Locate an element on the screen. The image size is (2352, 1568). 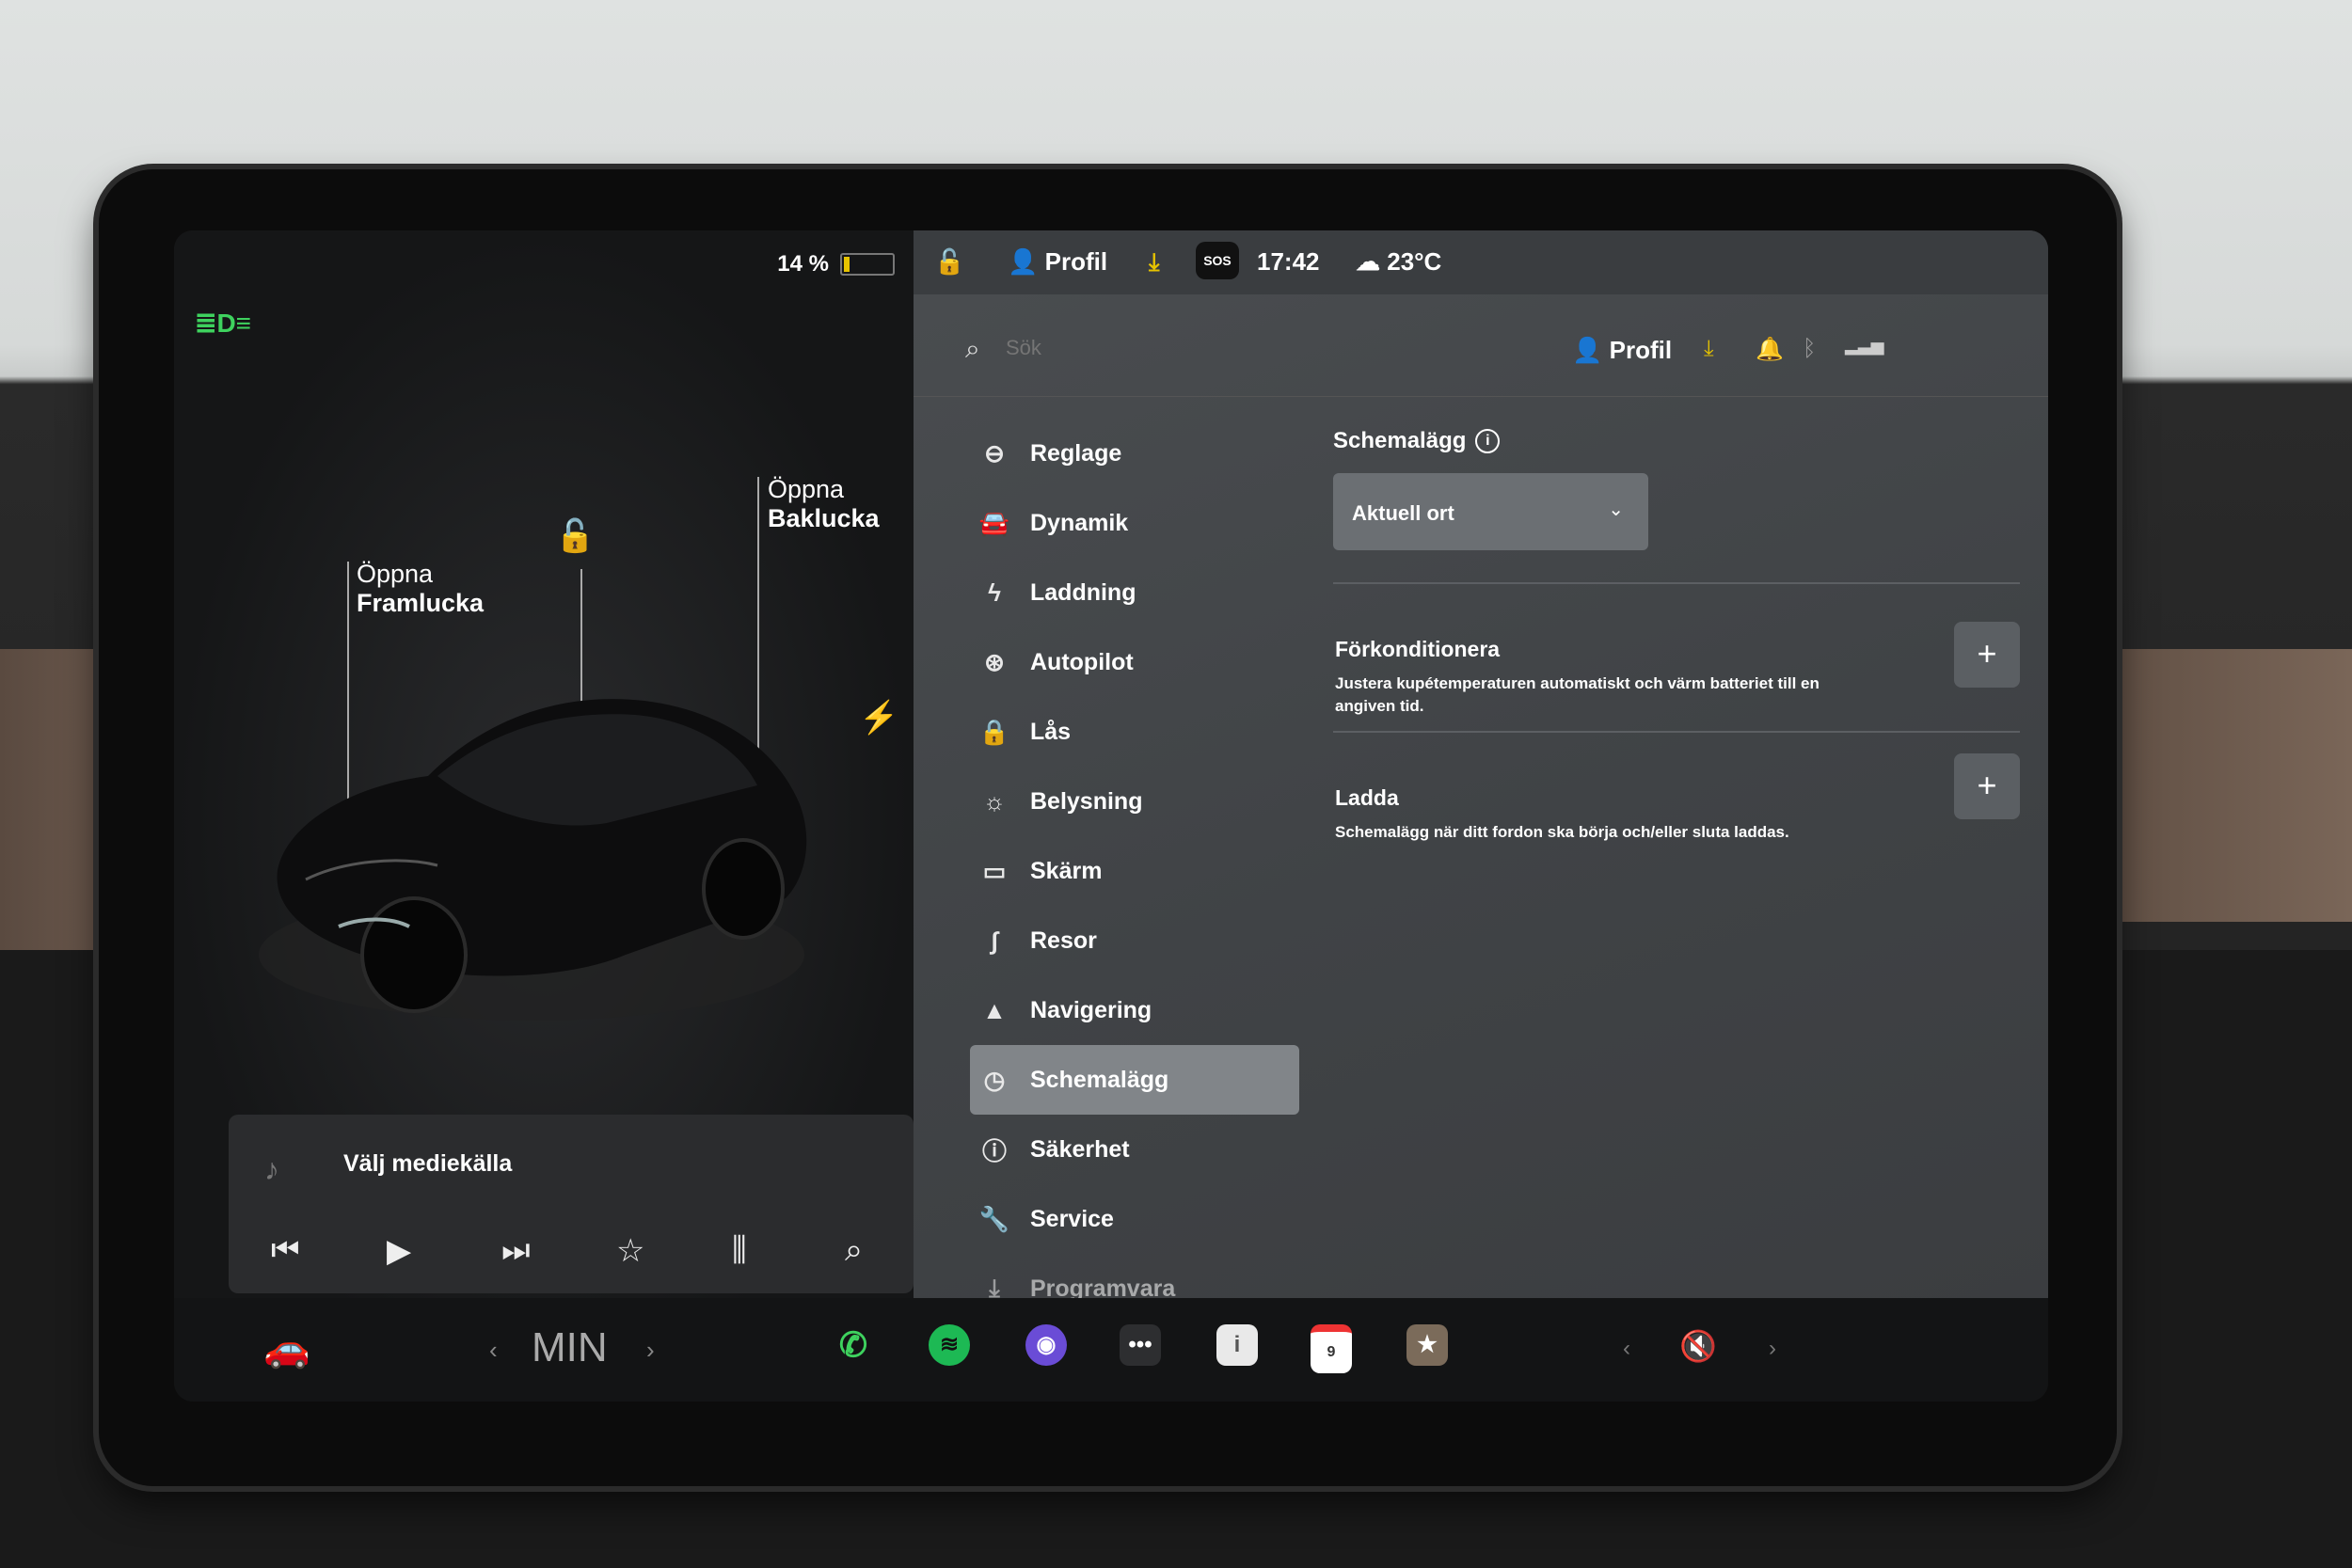
menu-item-skarm: ▭ Skärm is located at coordinates (1134, 871).